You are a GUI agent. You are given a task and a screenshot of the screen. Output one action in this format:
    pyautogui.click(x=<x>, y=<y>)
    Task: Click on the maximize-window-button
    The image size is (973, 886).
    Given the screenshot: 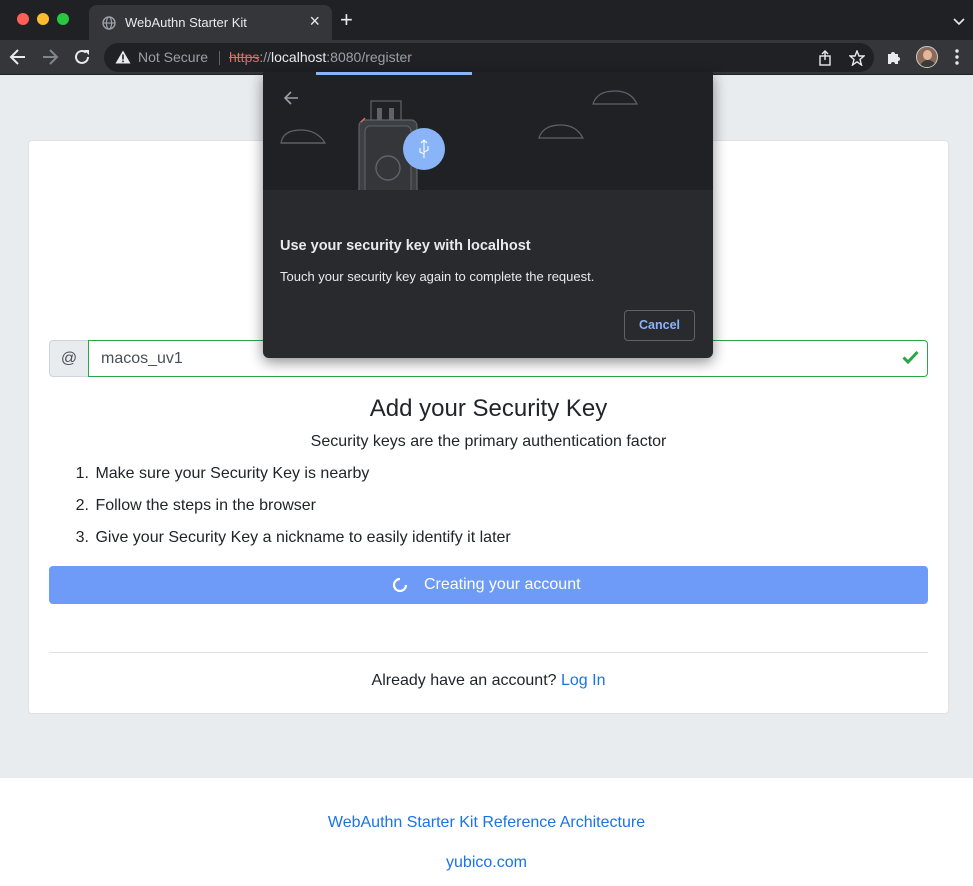 What is the action you would take?
    pyautogui.click(x=63, y=19)
    